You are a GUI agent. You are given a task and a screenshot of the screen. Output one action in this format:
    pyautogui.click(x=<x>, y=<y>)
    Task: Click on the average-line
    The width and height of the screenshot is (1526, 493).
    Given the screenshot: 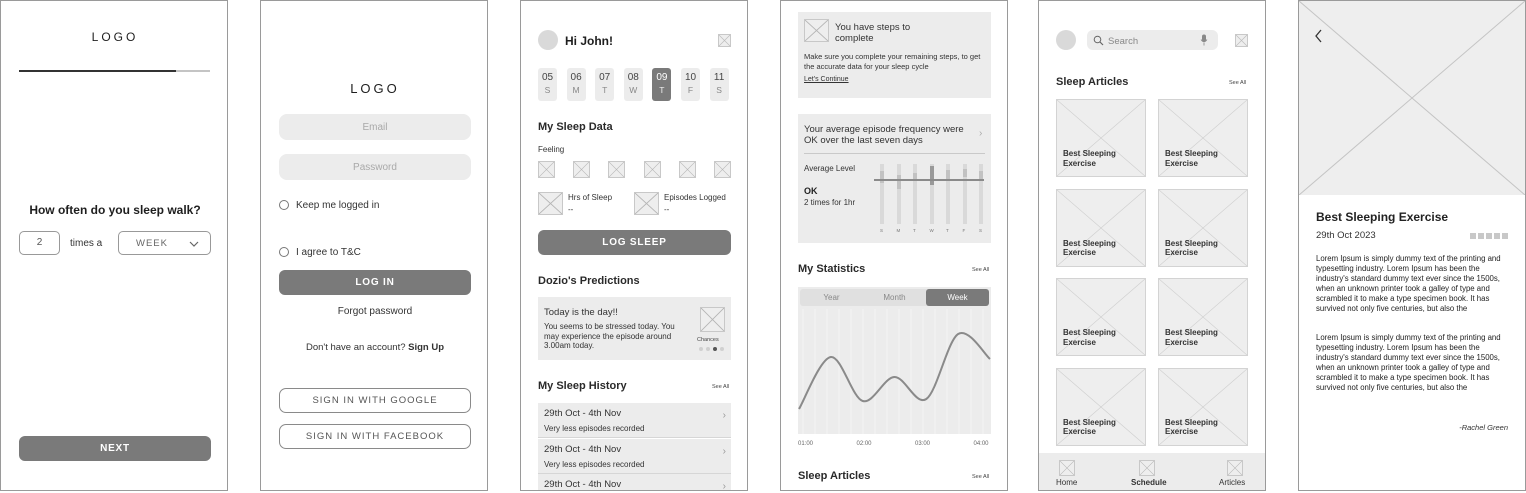 What is the action you would take?
    pyautogui.click(x=929, y=180)
    